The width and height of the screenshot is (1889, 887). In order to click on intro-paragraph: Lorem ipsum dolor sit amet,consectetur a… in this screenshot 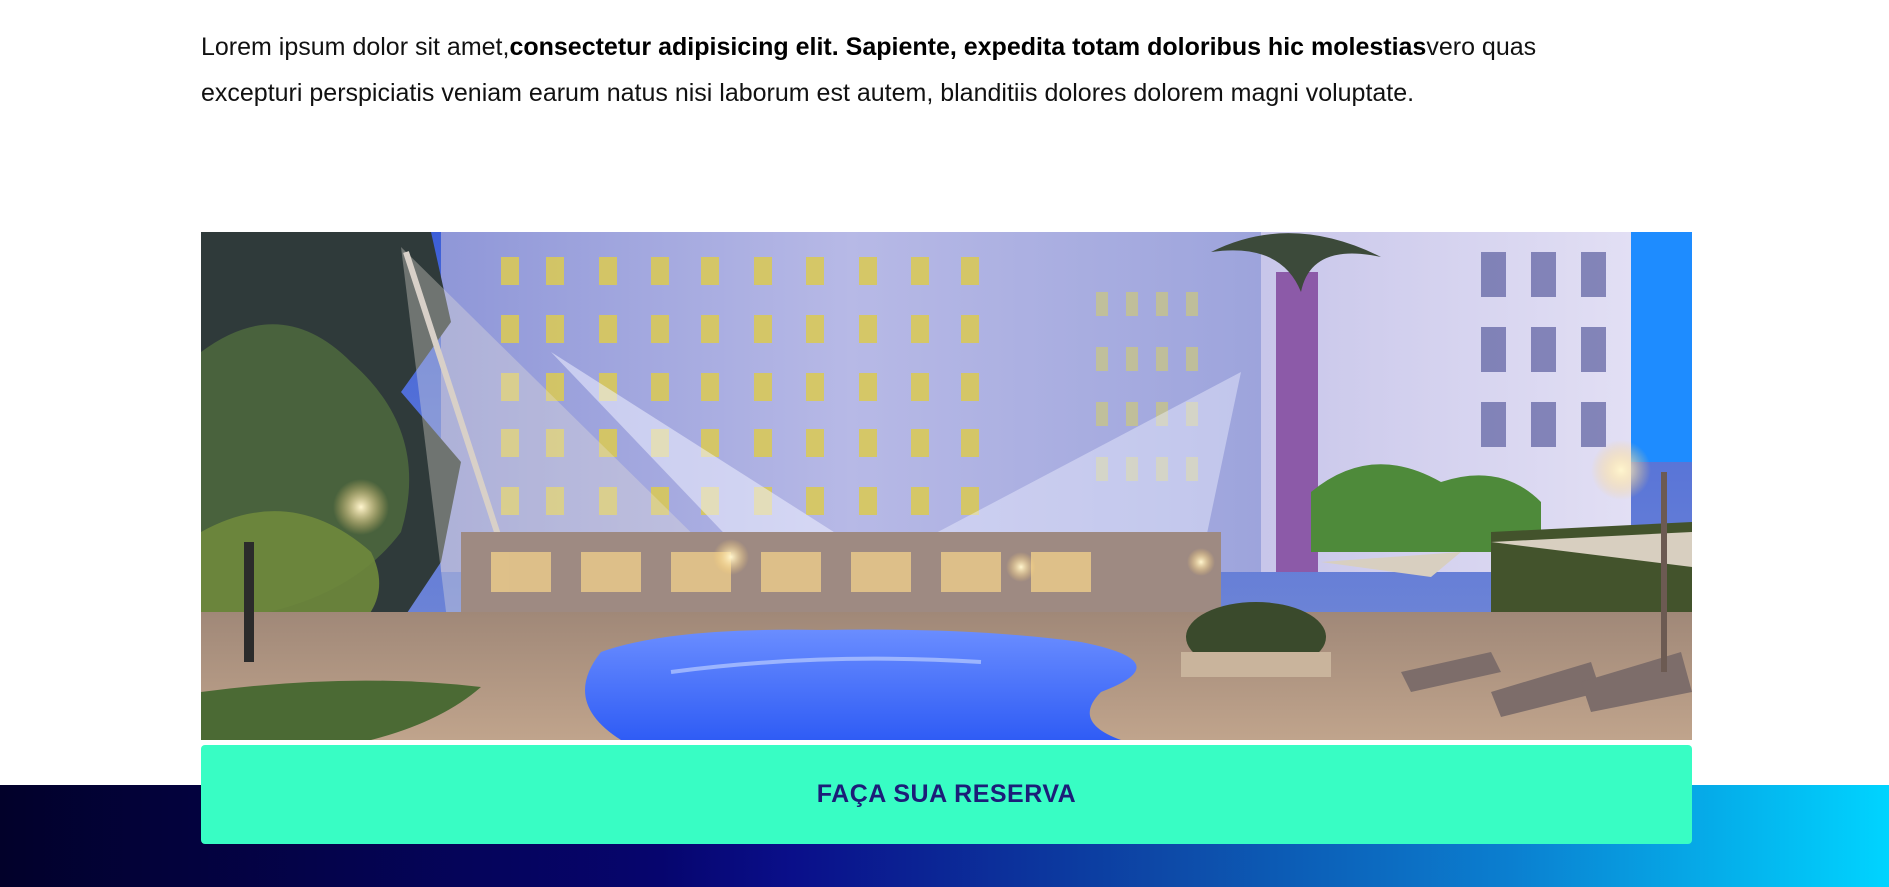, I will do `click(921, 70)`.